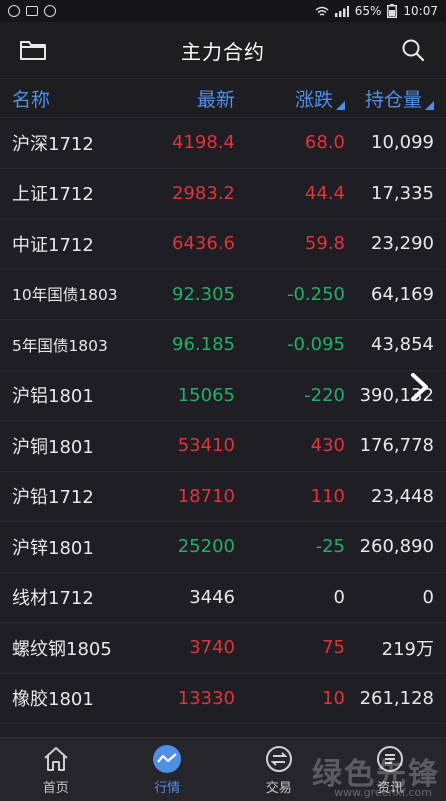  I want to click on trade-icon, so click(279, 759).